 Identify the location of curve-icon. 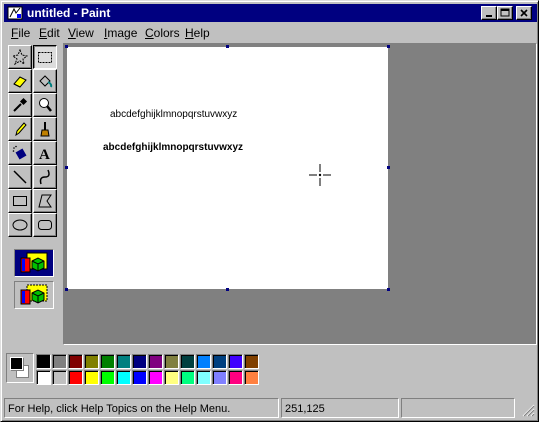
(44, 177).